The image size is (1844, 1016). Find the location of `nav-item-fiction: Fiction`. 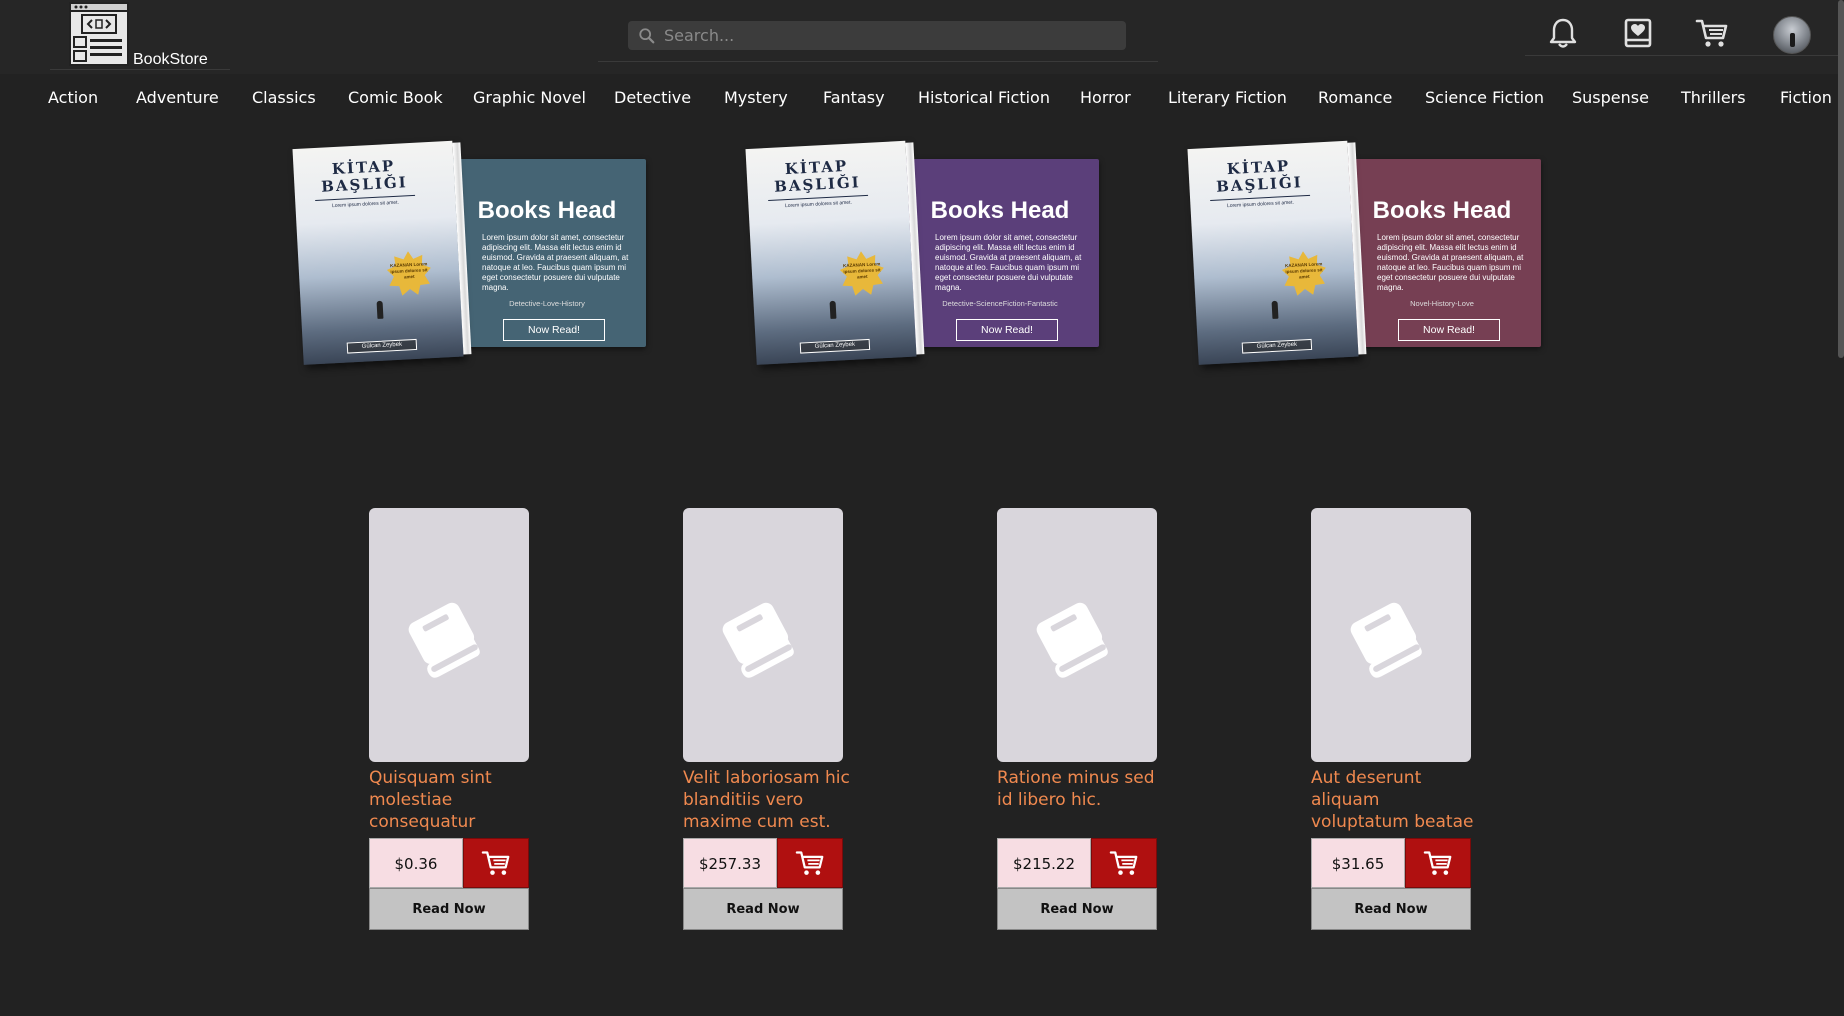

nav-item-fiction: Fiction is located at coordinates (1806, 97).